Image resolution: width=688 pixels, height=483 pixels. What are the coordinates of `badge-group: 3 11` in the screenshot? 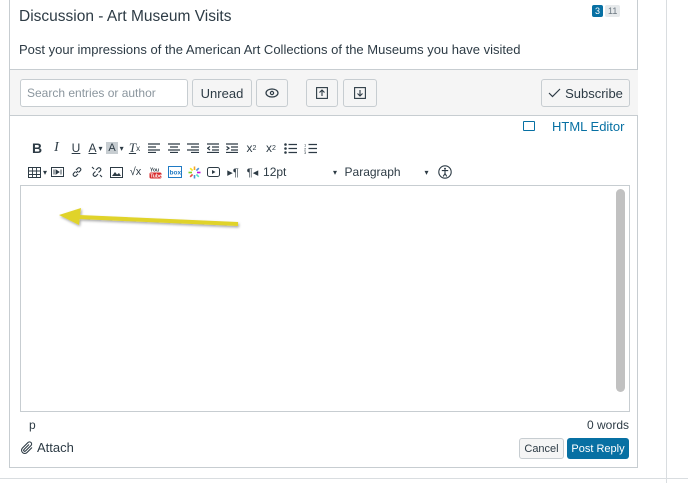 It's located at (606, 11).